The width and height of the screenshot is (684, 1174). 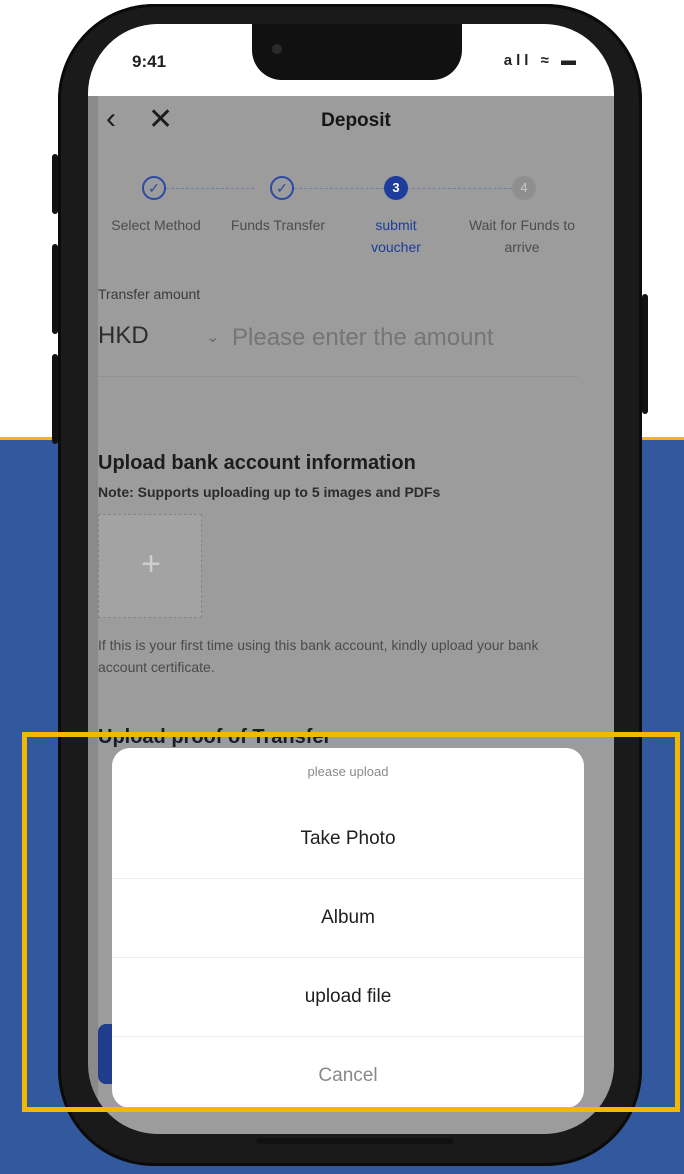 What do you see at coordinates (55, 184) in the screenshot?
I see `mute-switch` at bounding box center [55, 184].